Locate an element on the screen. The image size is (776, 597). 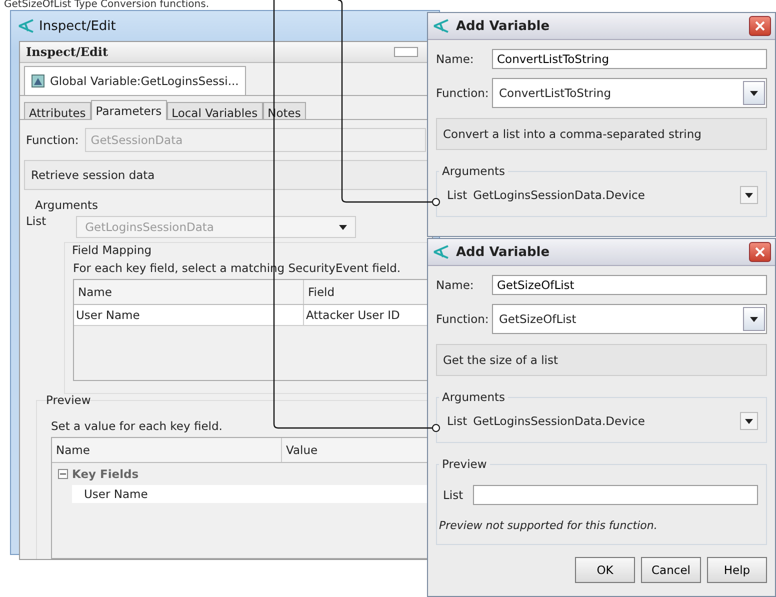
description-text: Convert a list into a comma-separated string is located at coordinates (601, 134).